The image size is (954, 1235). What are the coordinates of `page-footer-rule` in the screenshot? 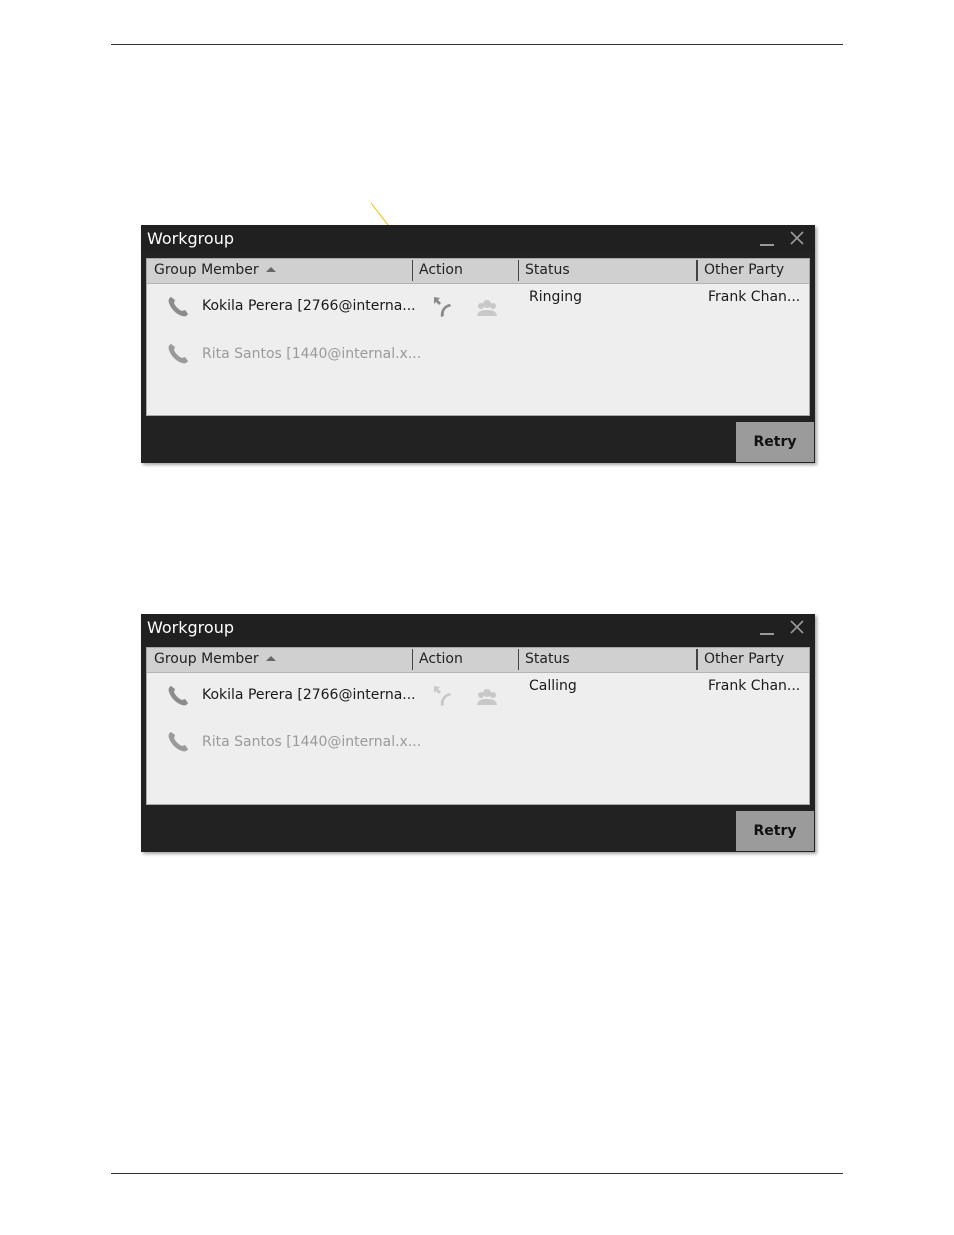 It's located at (477, 1173).